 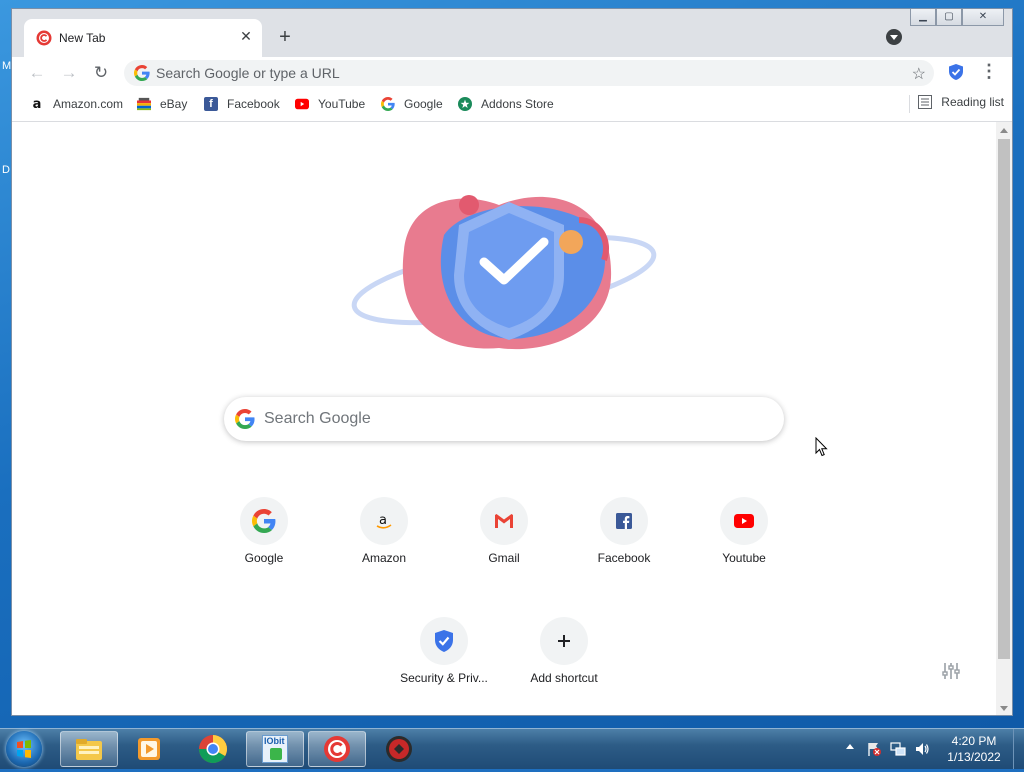 I want to click on ebay-icon, so click(x=144, y=104).